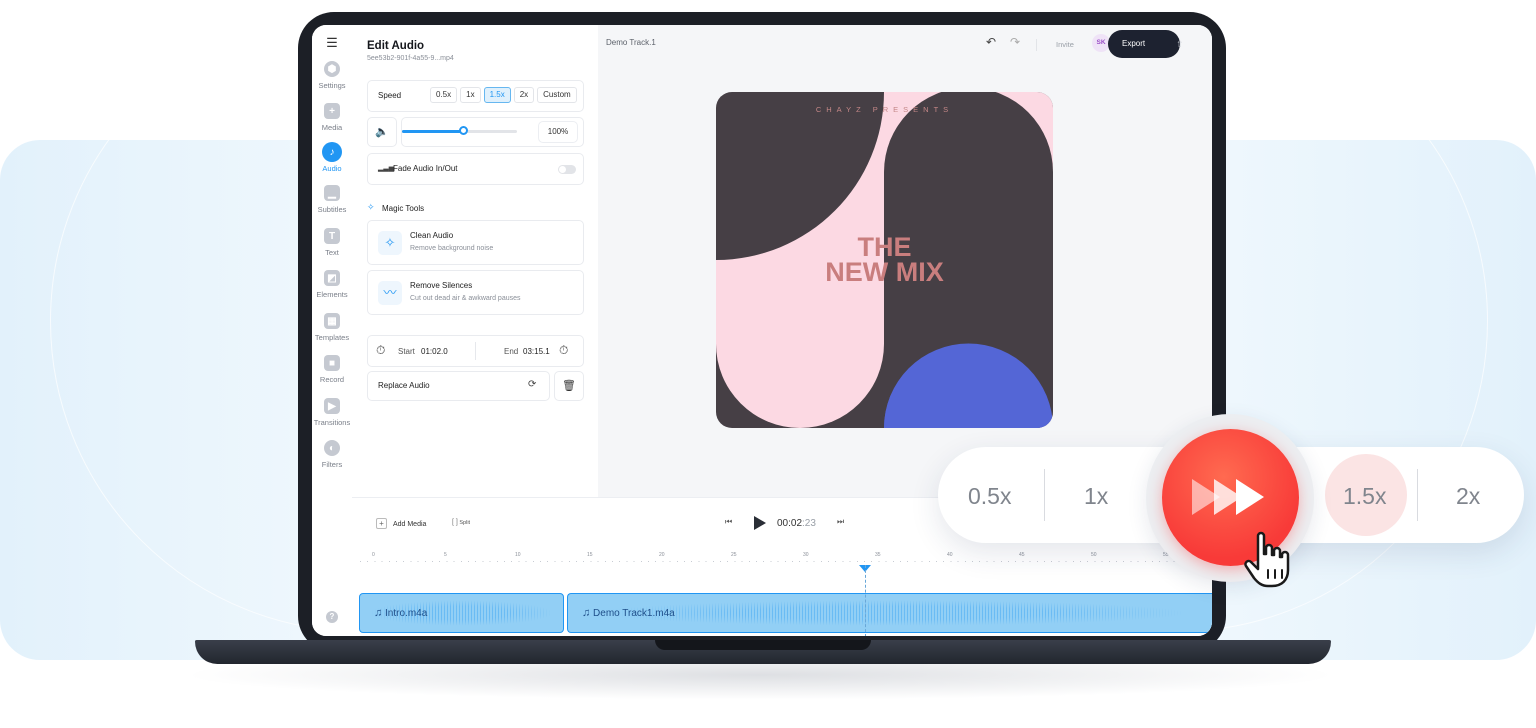  What do you see at coordinates (332, 236) in the screenshot?
I see `text-icon: T` at bounding box center [332, 236].